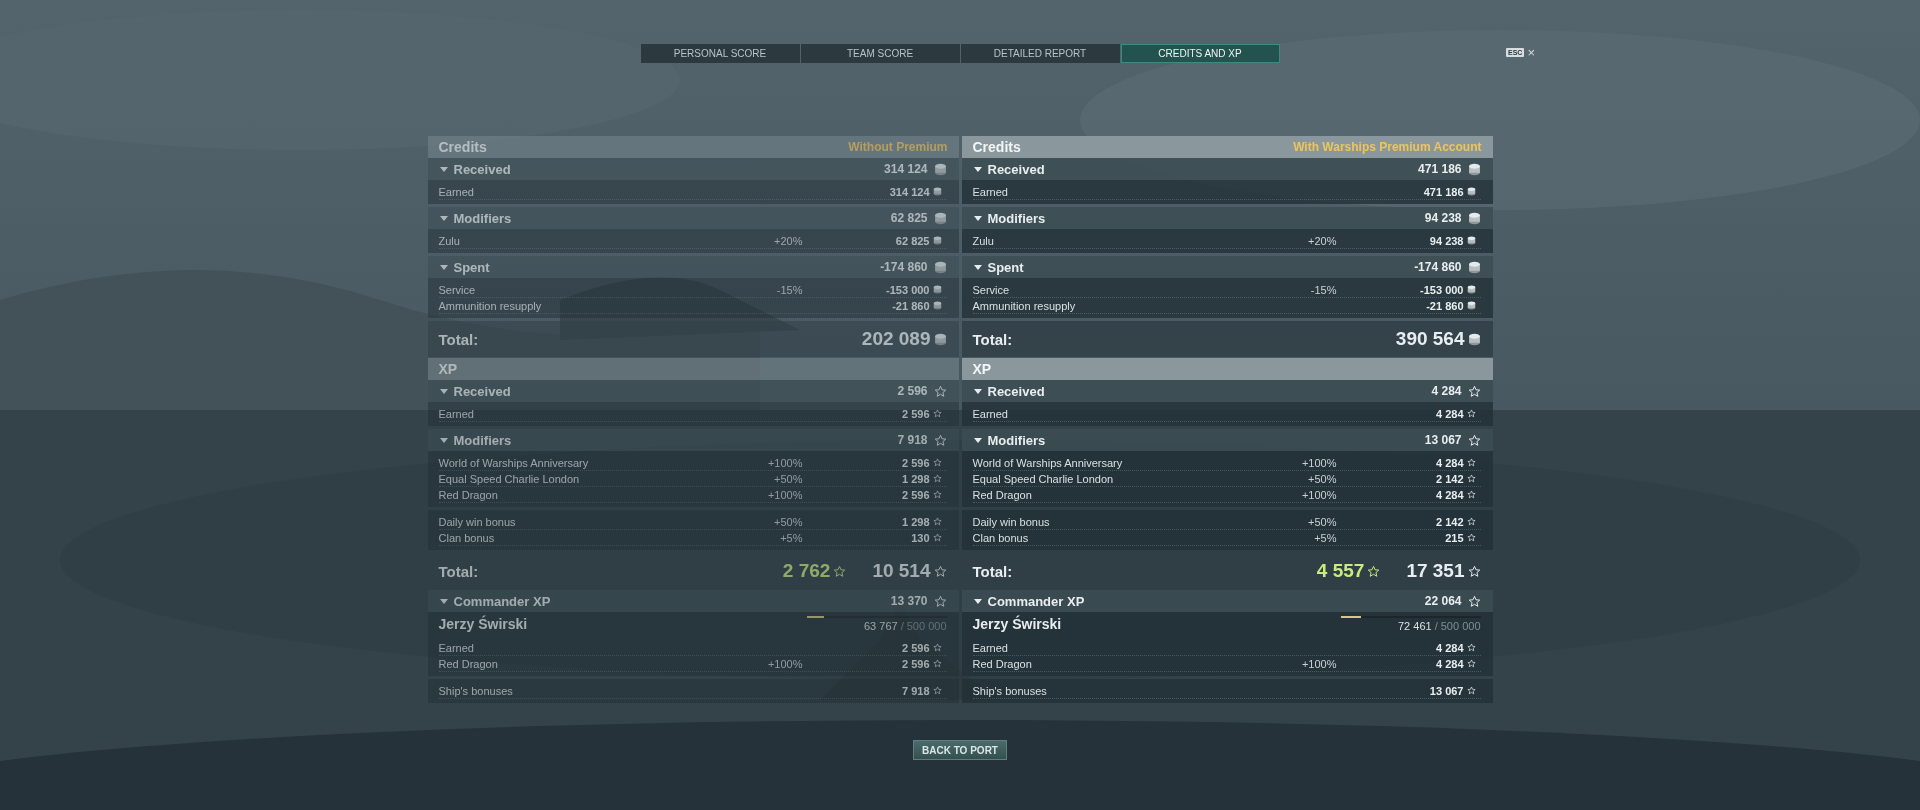  Describe the element at coordinates (462, 147) in the screenshot. I see `section-title: Credits` at that location.